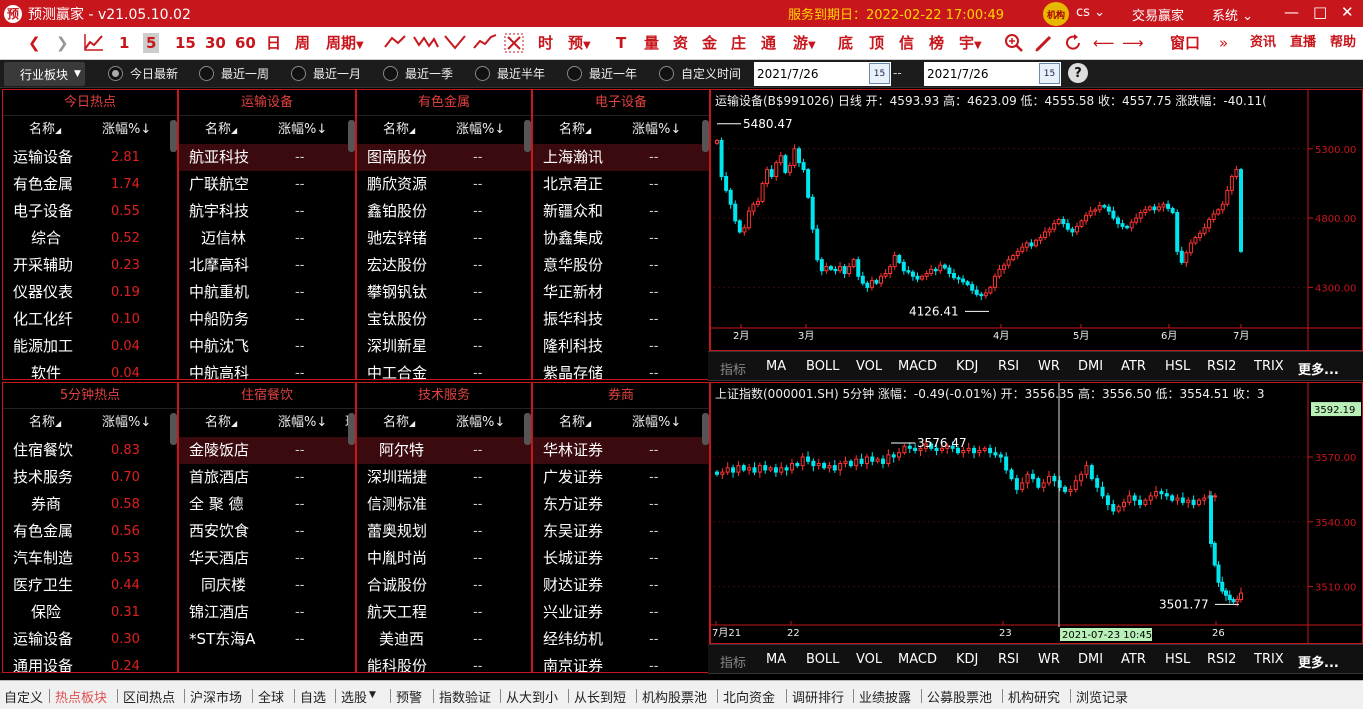 The width and height of the screenshot is (1363, 709). What do you see at coordinates (621, 211) in the screenshot?
I see `list-item: 新疆众和 --` at bounding box center [621, 211].